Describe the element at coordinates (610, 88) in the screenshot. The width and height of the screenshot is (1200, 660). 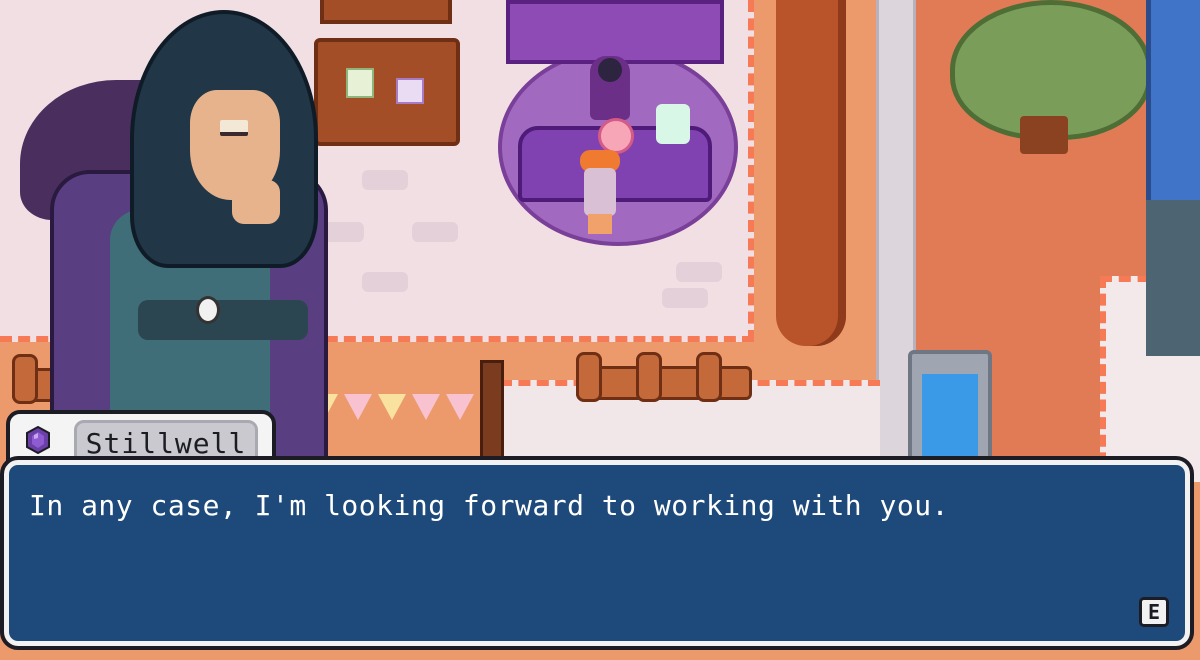
I see `npc-fortune-teller` at that location.